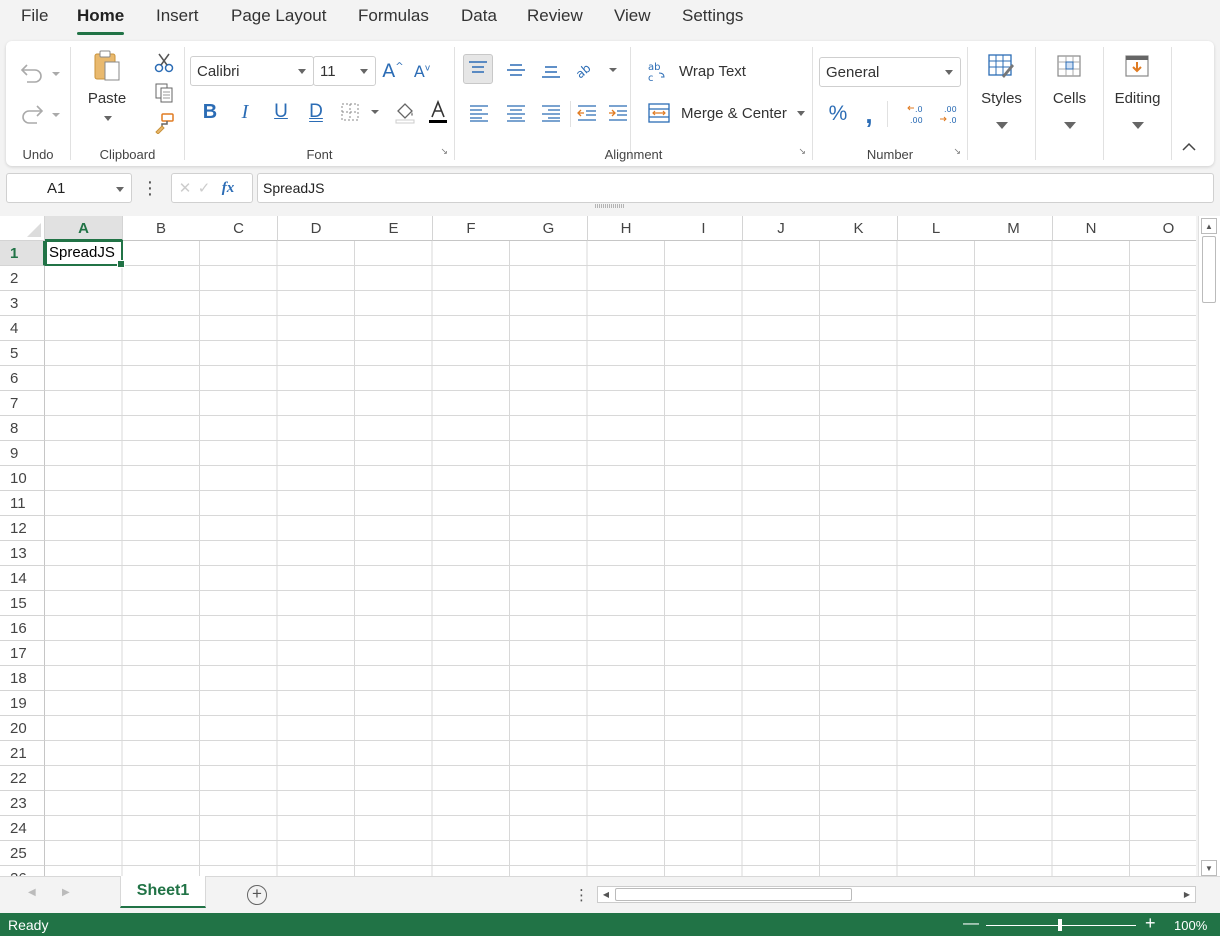 This screenshot has width=1220, height=936. I want to click on align-middle-button, so click(516, 70).